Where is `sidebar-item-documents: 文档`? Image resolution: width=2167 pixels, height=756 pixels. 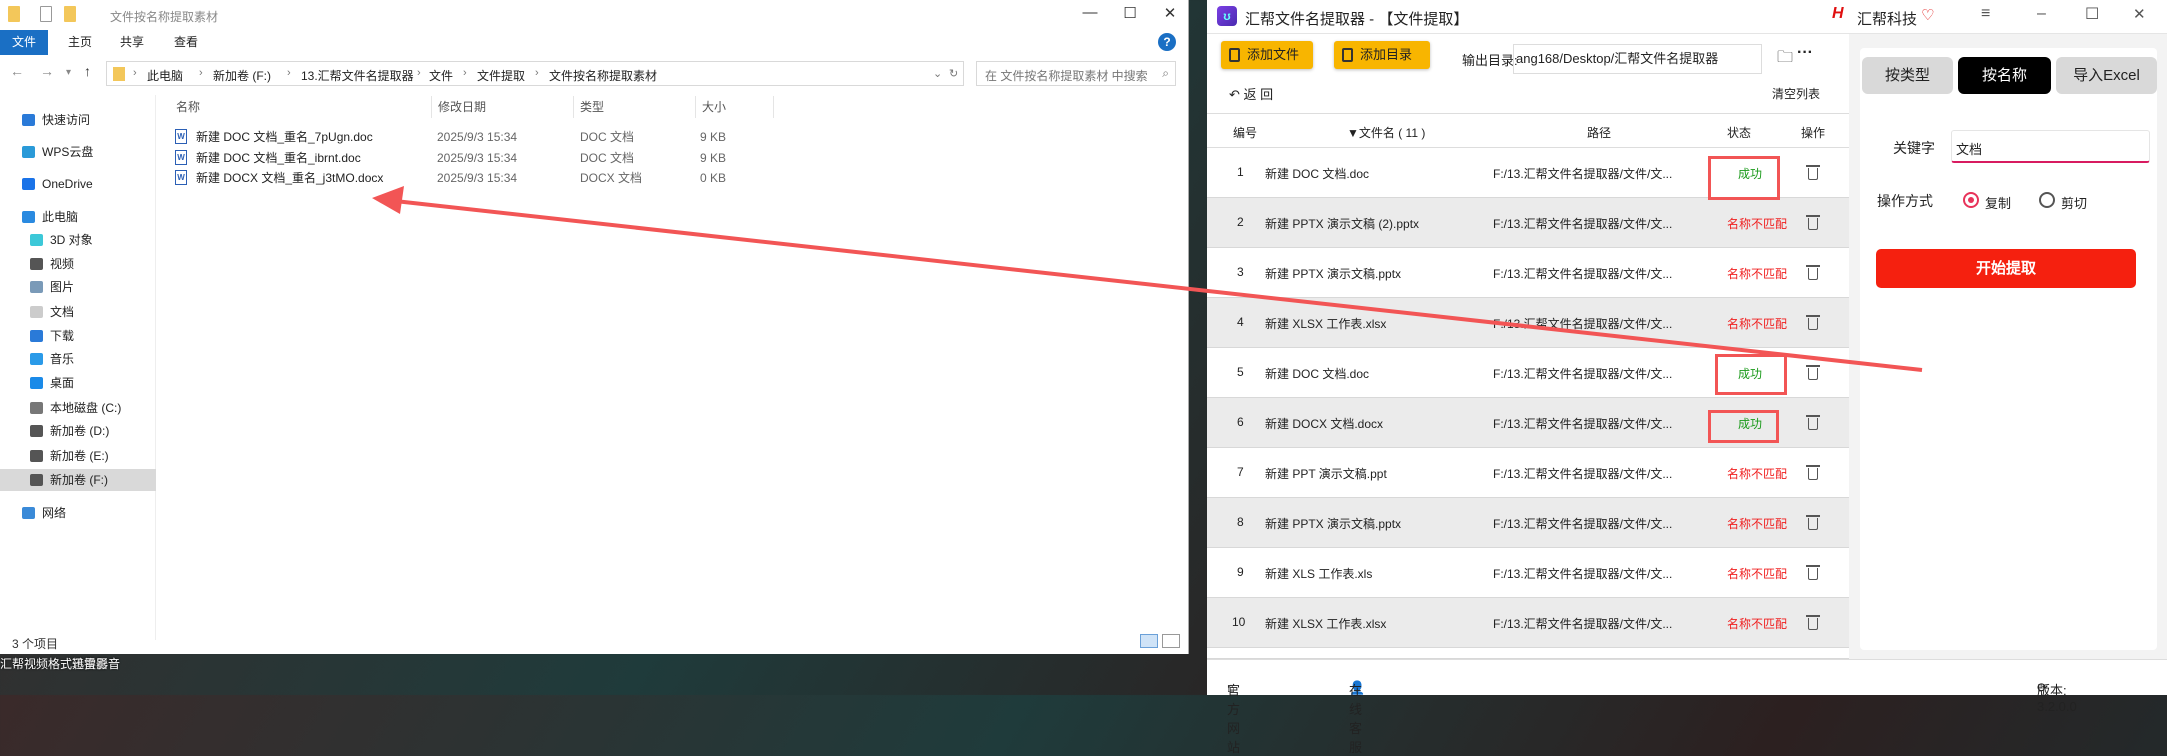 sidebar-item-documents: 文档 is located at coordinates (78, 312).